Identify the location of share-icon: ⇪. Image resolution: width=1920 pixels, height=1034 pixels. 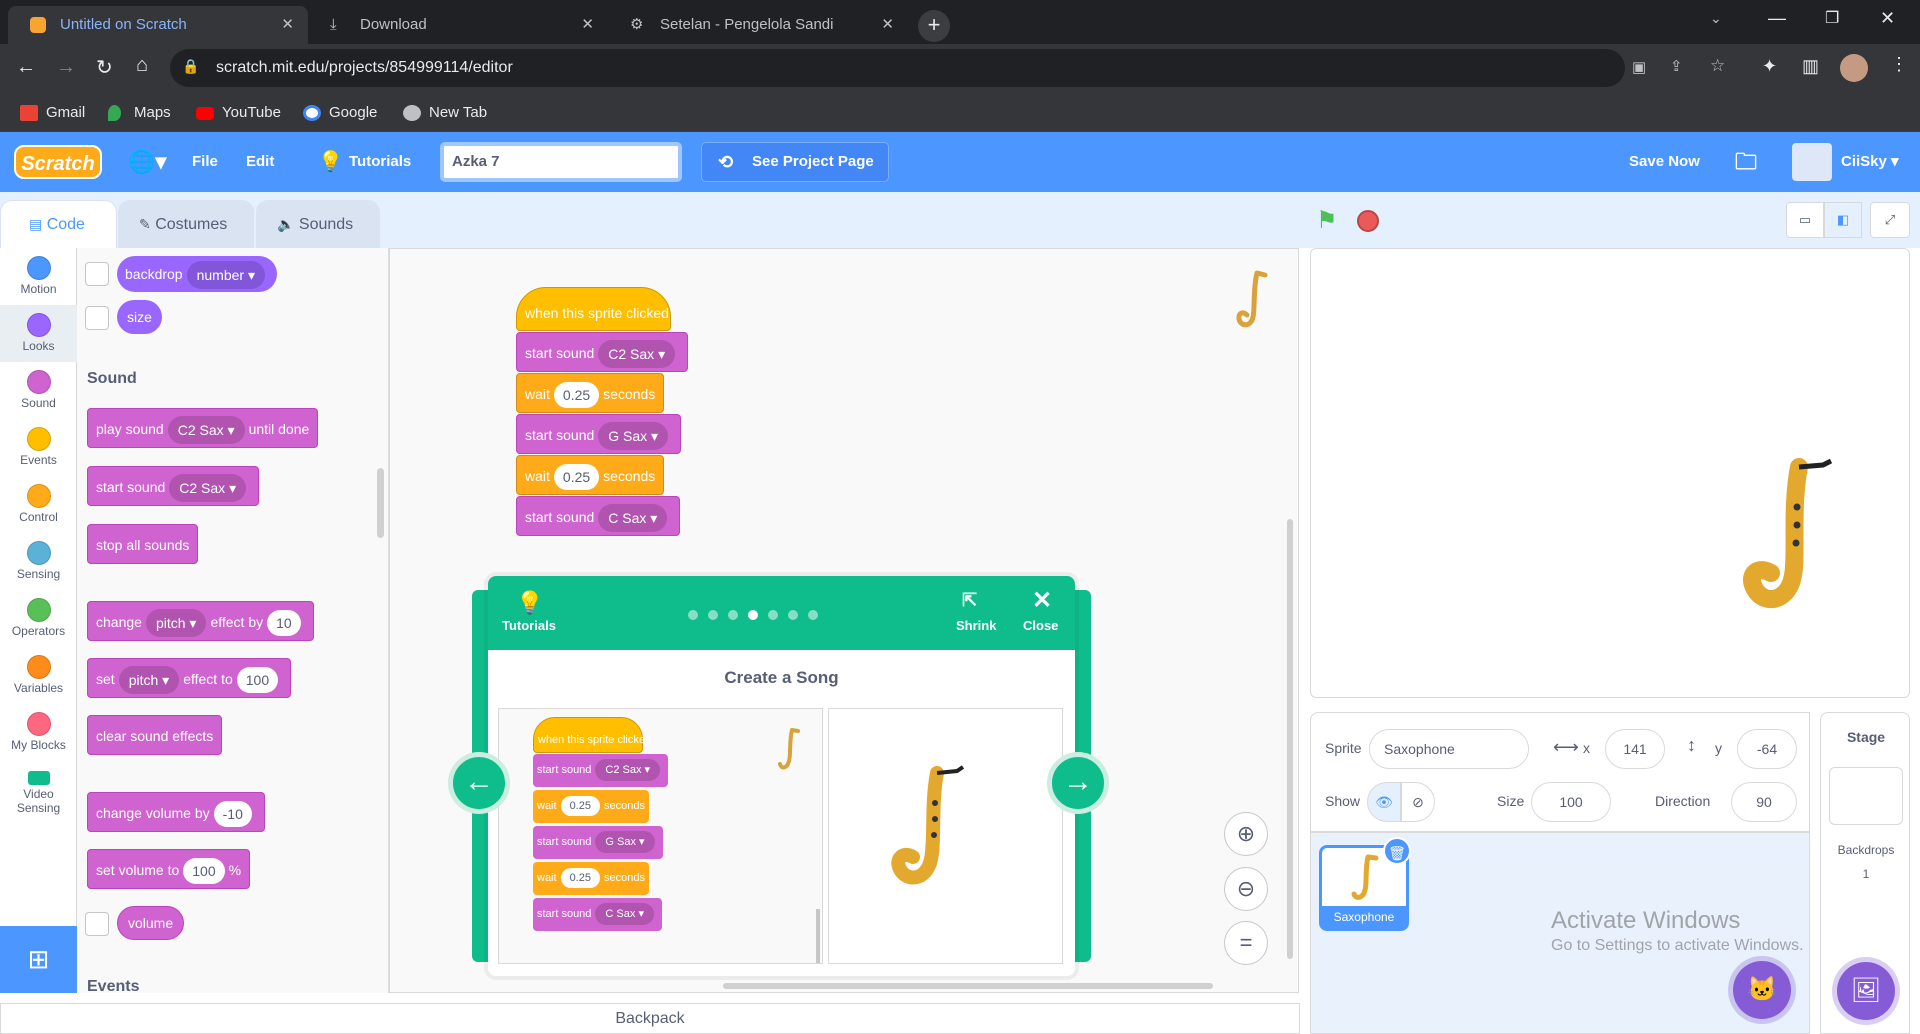
(1676, 66).